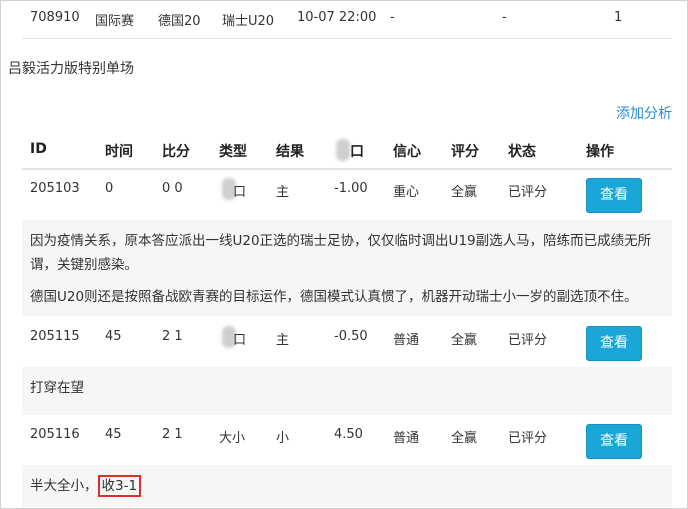  Describe the element at coordinates (618, 17) in the screenshot. I see `top-row-col-c: 1` at that location.